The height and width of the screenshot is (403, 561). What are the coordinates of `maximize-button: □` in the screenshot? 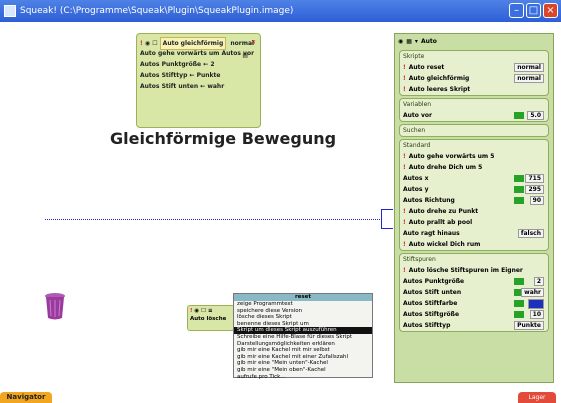 It's located at (533, 10).